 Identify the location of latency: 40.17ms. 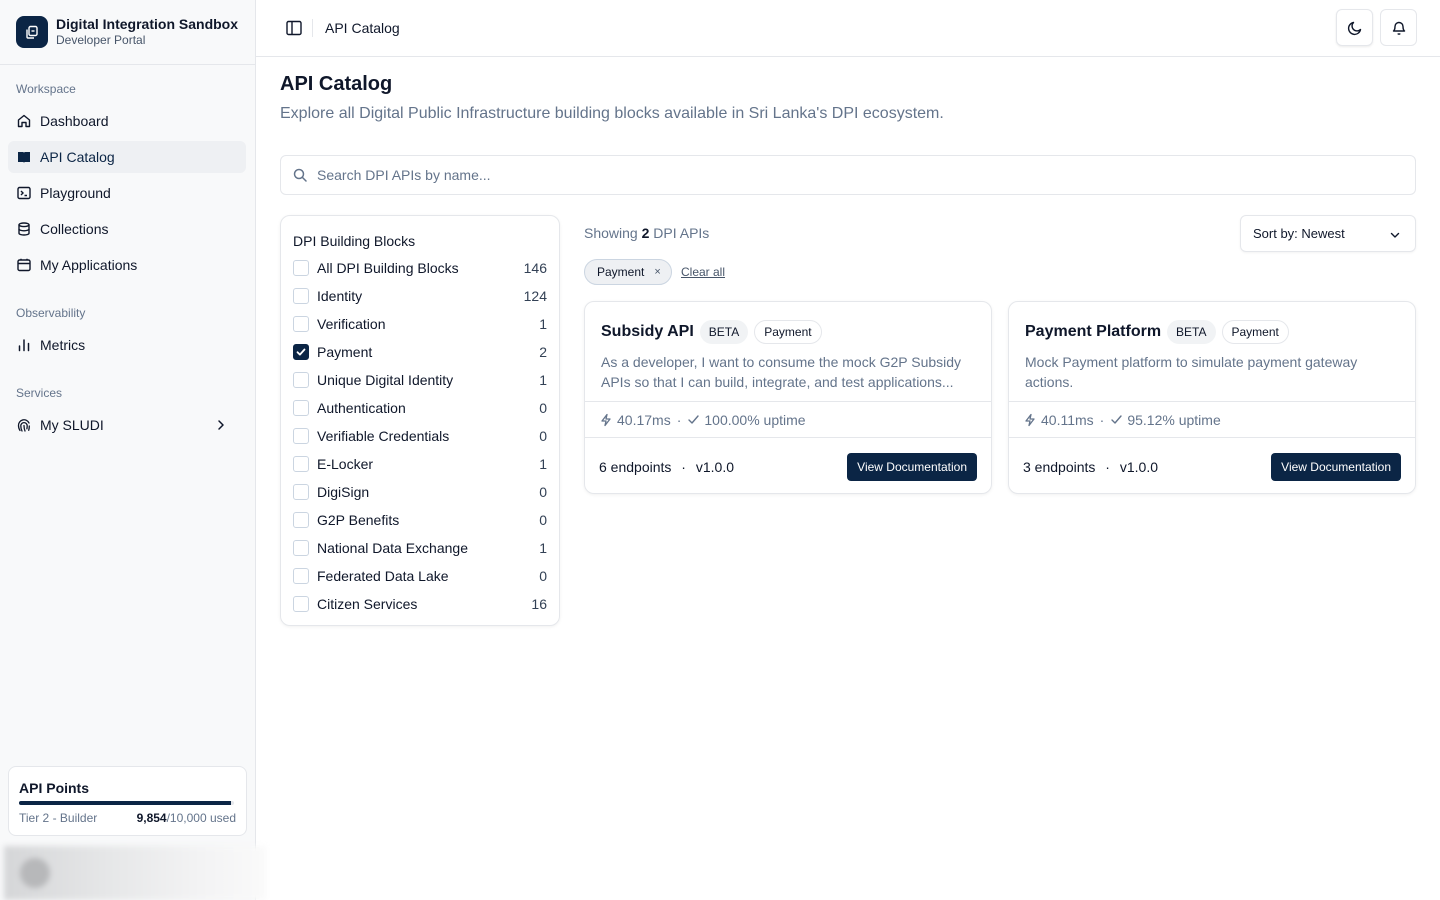
(644, 419).